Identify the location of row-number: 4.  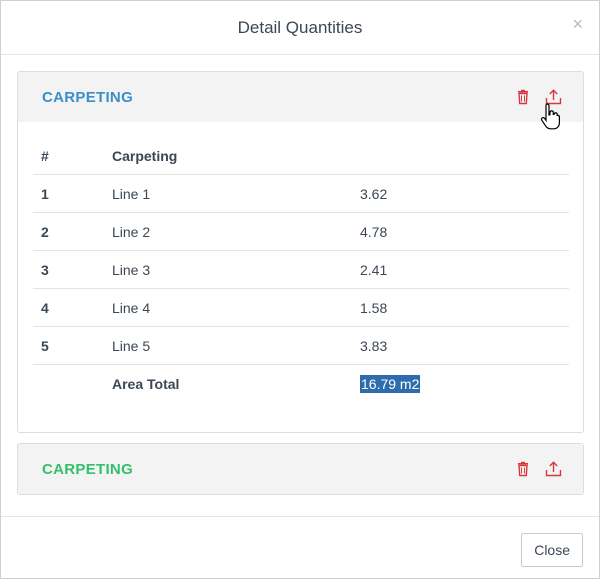
(68, 307).